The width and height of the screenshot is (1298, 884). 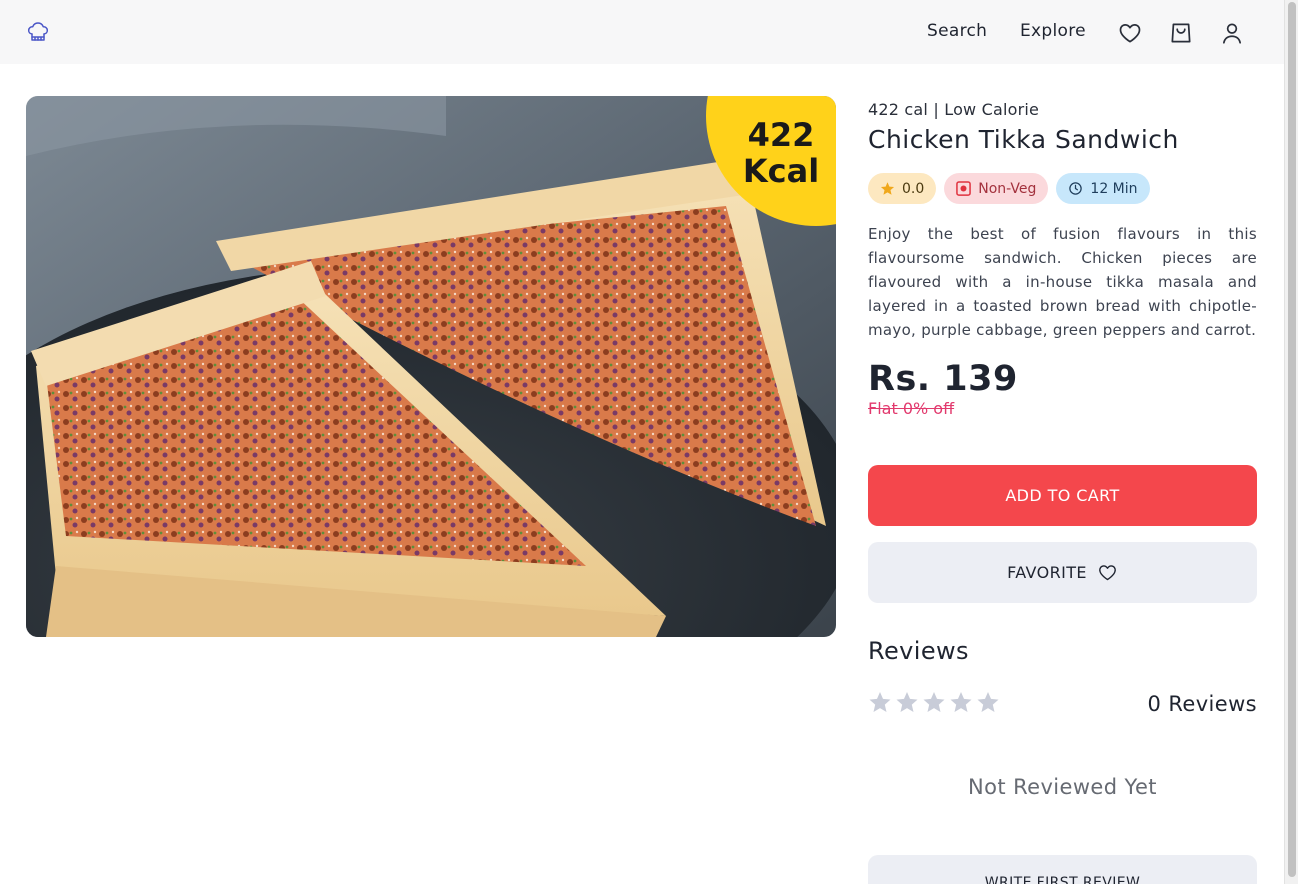 What do you see at coordinates (1062, 879) in the screenshot?
I see `write-review-label: WRITE FIRST REVIEW` at bounding box center [1062, 879].